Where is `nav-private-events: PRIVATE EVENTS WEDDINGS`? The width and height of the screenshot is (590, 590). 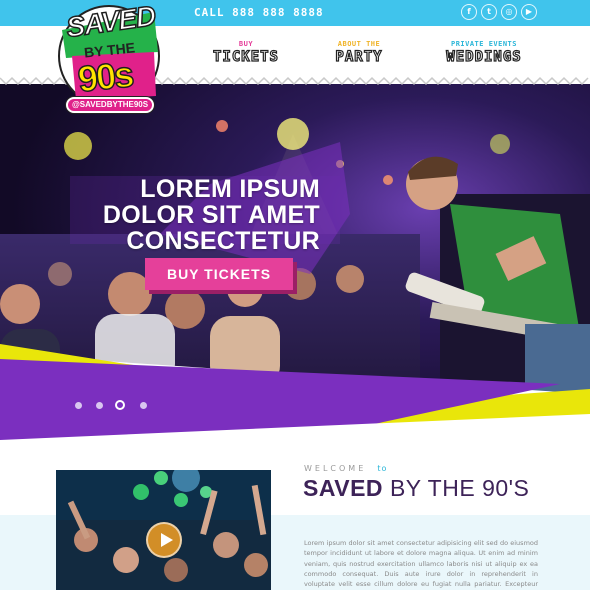
nav-private-events: PRIVATE EVENTS WEDDINGS is located at coordinates (484, 53).